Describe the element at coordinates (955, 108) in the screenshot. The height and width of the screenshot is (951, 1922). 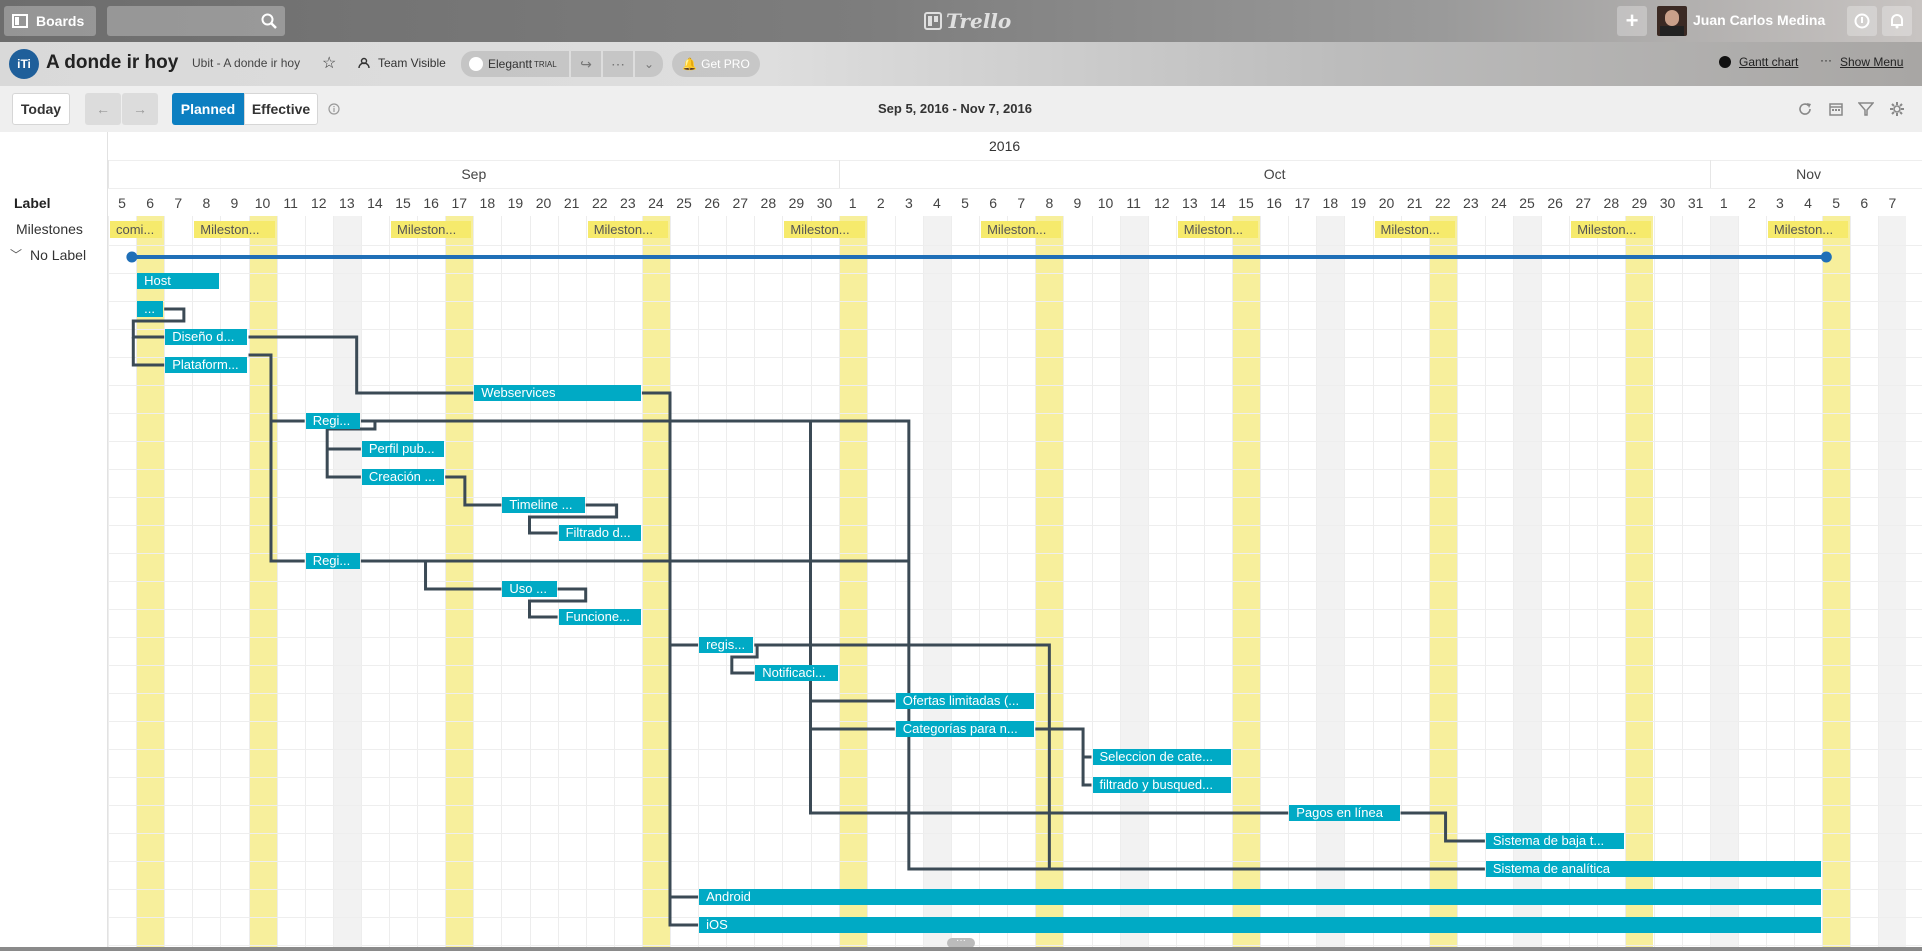
I see `date-range: Sep 5, 2016 - Nov 7, 2016` at that location.